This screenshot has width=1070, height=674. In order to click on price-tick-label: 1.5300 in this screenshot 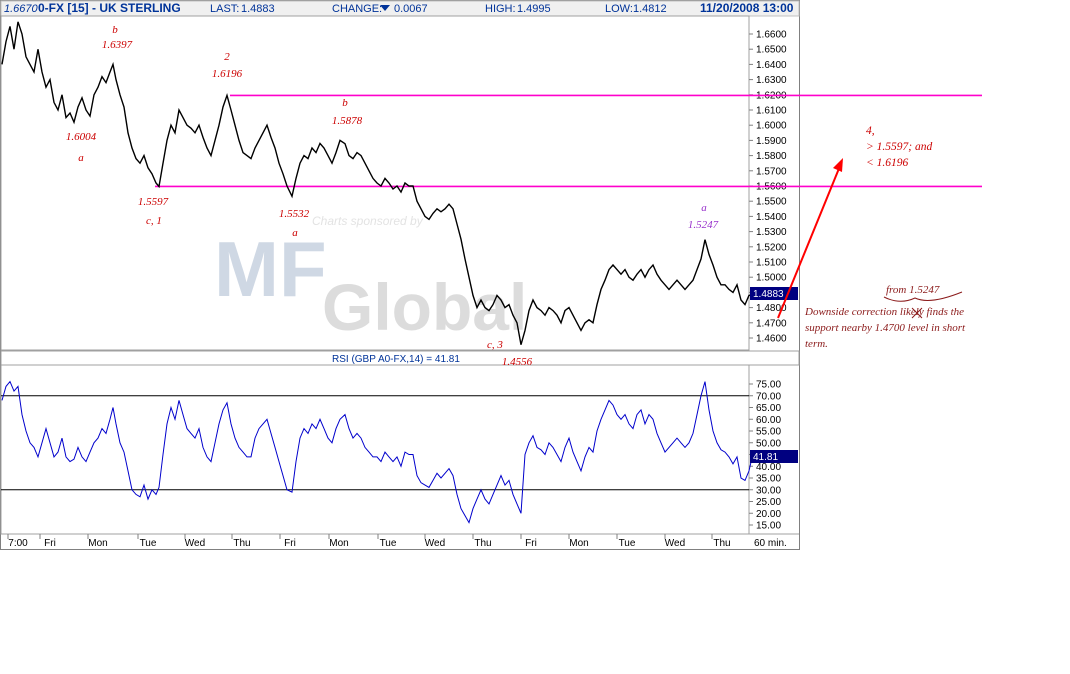, I will do `click(771, 232)`.